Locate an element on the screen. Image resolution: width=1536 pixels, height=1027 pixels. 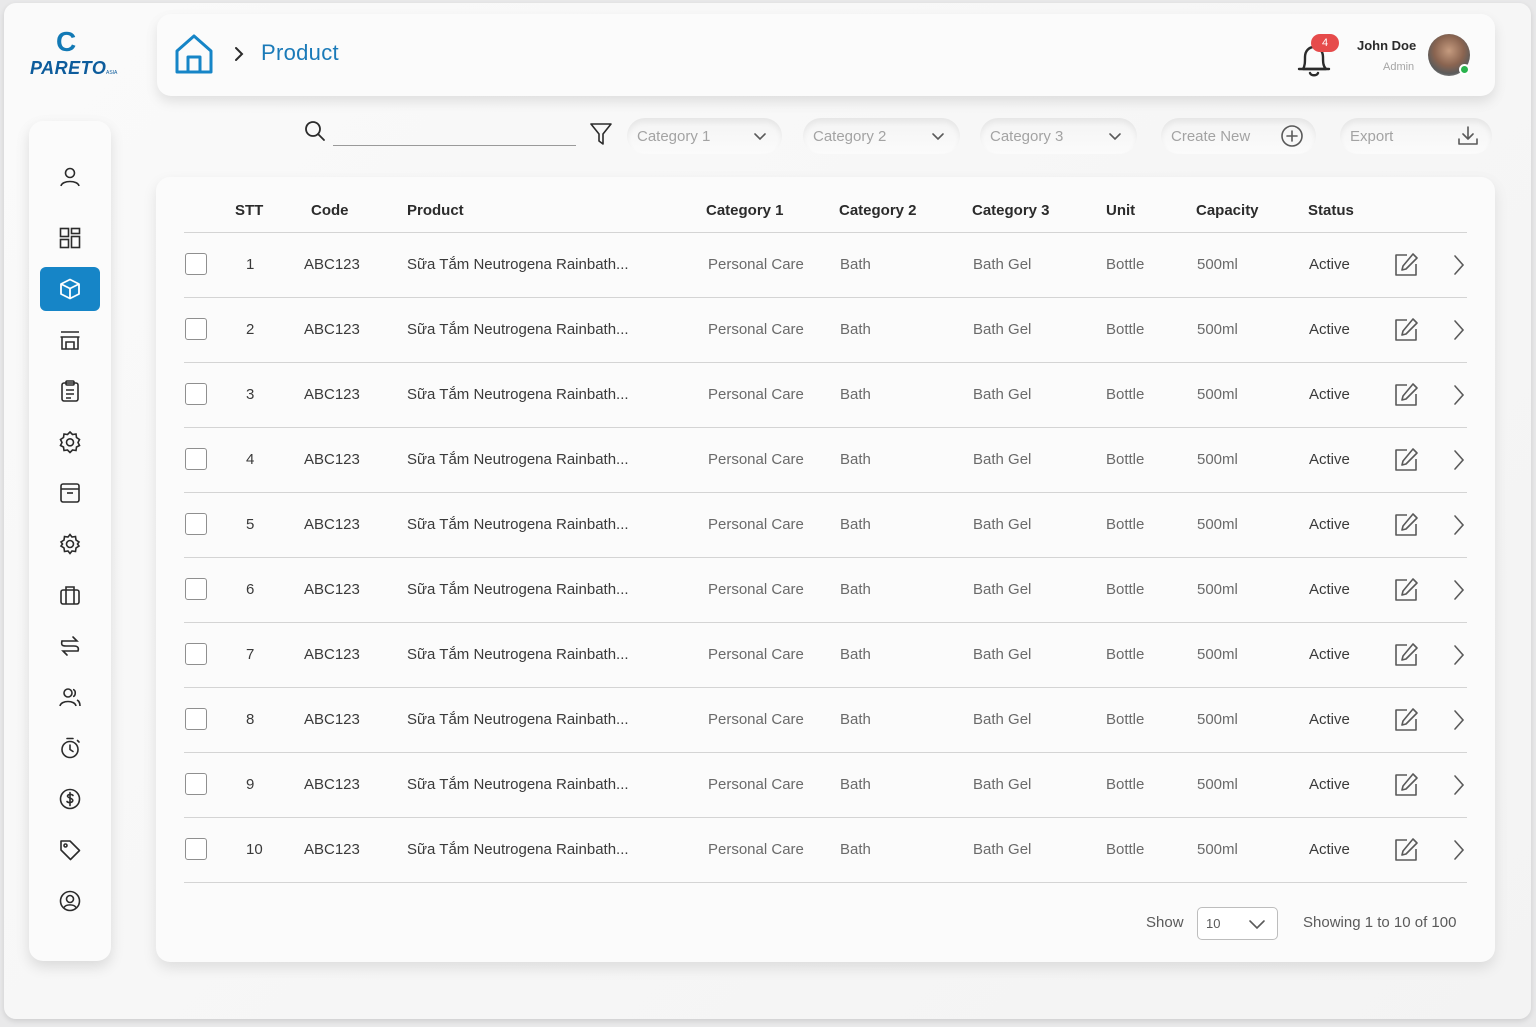
sidebar-item-business is located at coordinates (70, 595).